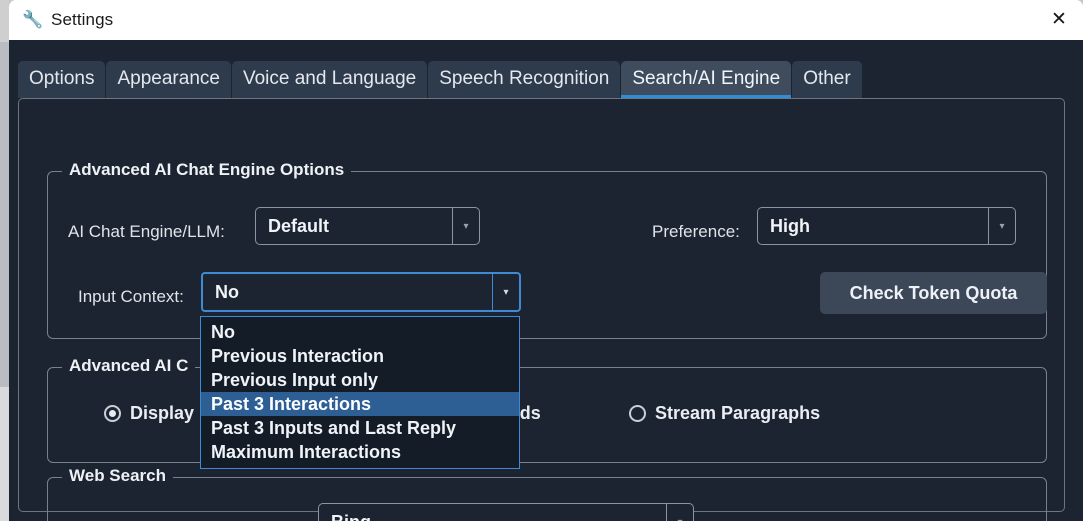 The height and width of the screenshot is (521, 1083). I want to click on radio-display-label: Display, so click(162, 413).